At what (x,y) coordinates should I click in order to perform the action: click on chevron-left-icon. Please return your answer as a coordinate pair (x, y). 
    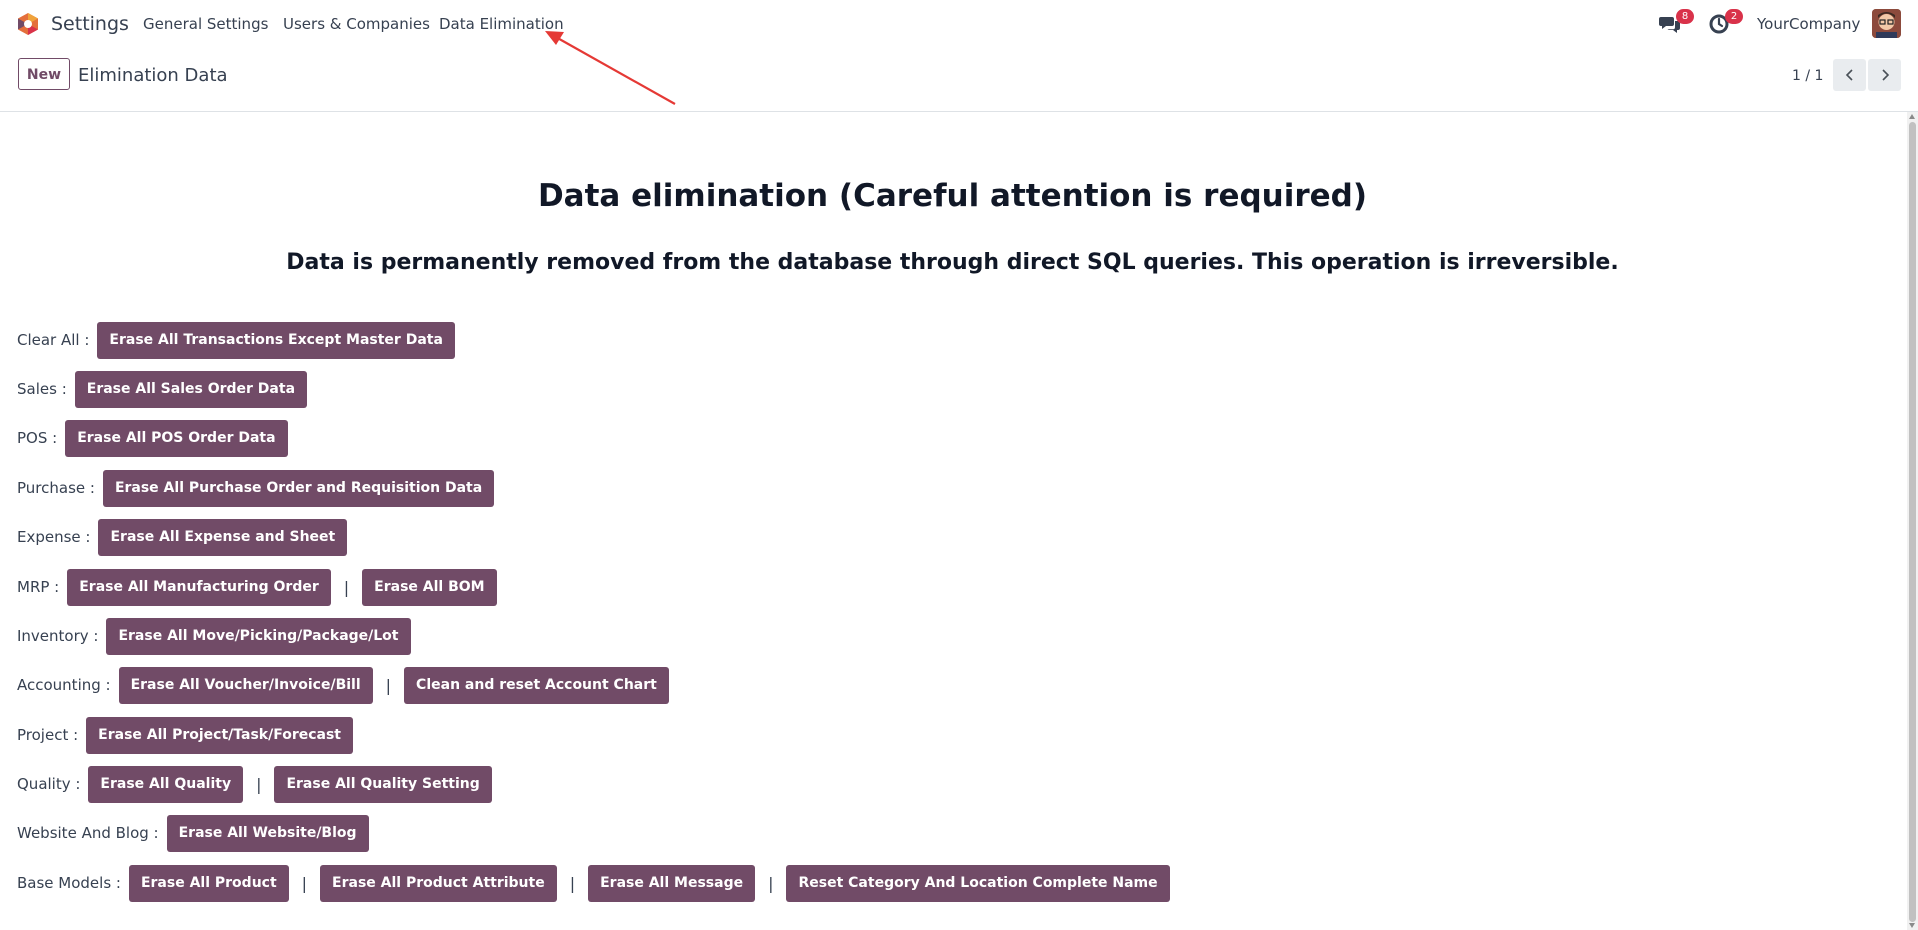
    Looking at the image, I should click on (1849, 75).